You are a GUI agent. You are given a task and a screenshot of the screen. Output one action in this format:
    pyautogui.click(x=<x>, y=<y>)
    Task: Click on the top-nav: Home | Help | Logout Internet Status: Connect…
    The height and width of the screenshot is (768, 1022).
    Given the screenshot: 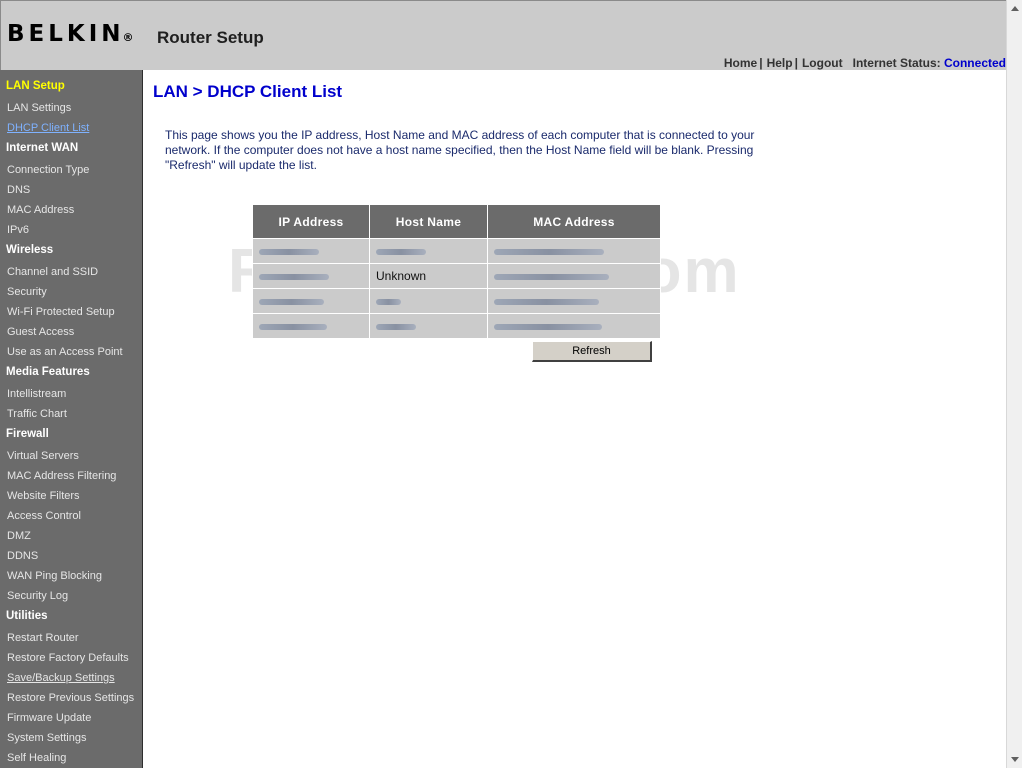 What is the action you would take?
    pyautogui.click(x=865, y=63)
    